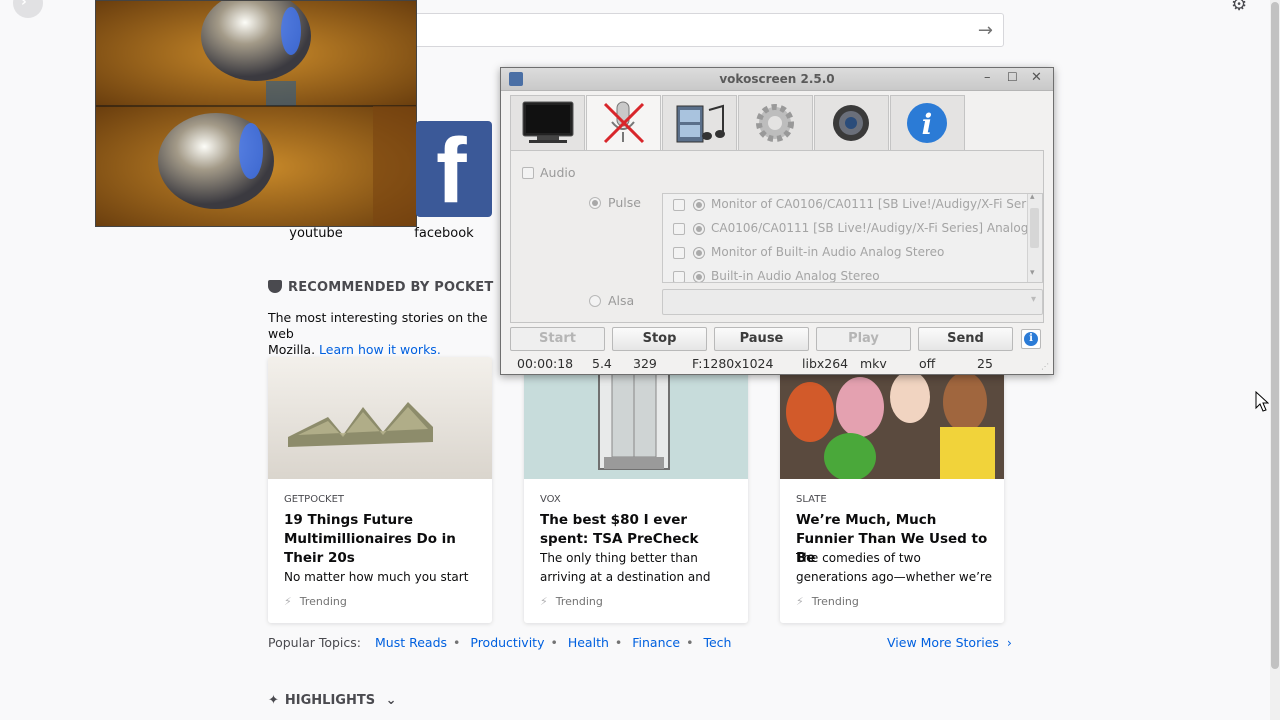 The image size is (1280, 720). I want to click on alsa-device-select: ▾, so click(852, 302).